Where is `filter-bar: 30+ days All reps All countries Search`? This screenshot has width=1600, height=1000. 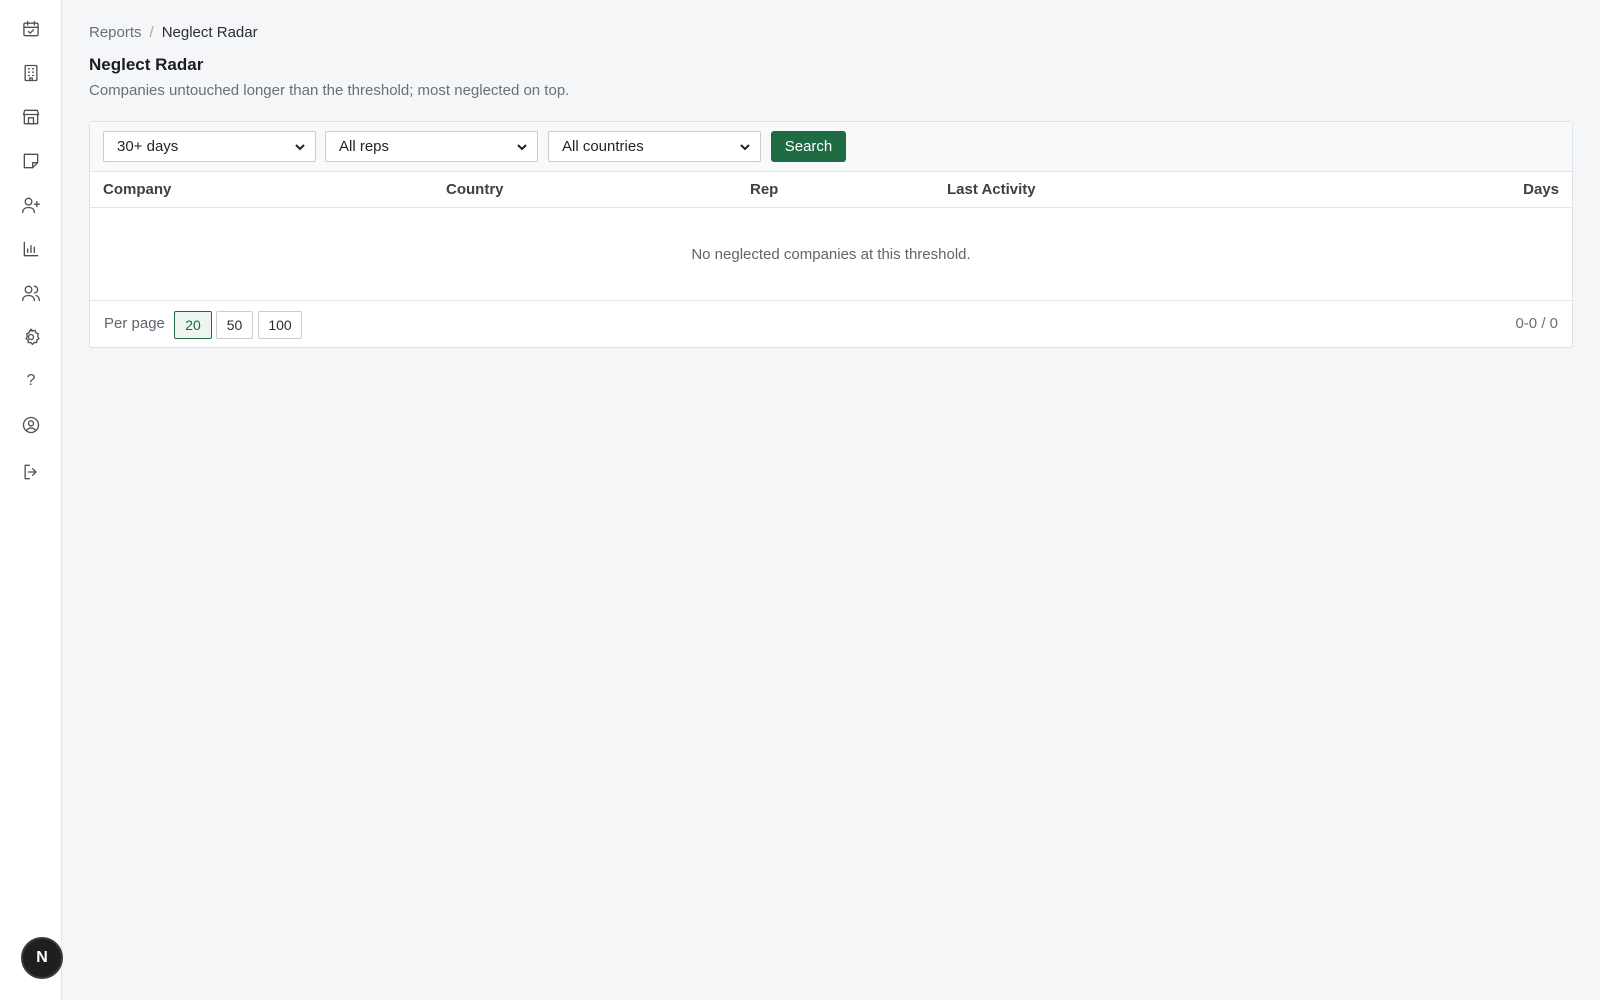
filter-bar: 30+ days All reps All countries Search is located at coordinates (831, 147).